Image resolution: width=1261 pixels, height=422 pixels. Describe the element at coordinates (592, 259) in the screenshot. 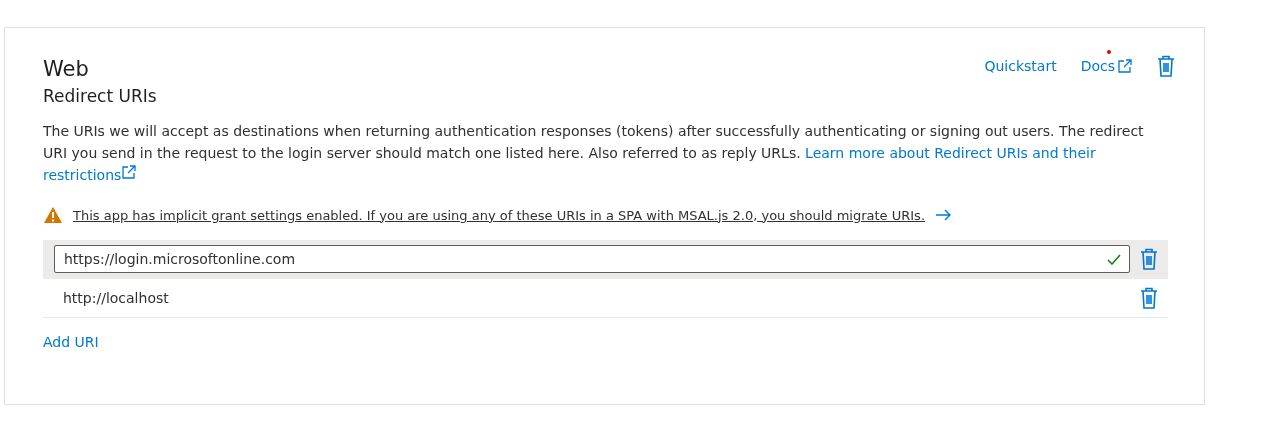

I see `uri-input-field: https://login.microsoftonline.com` at that location.